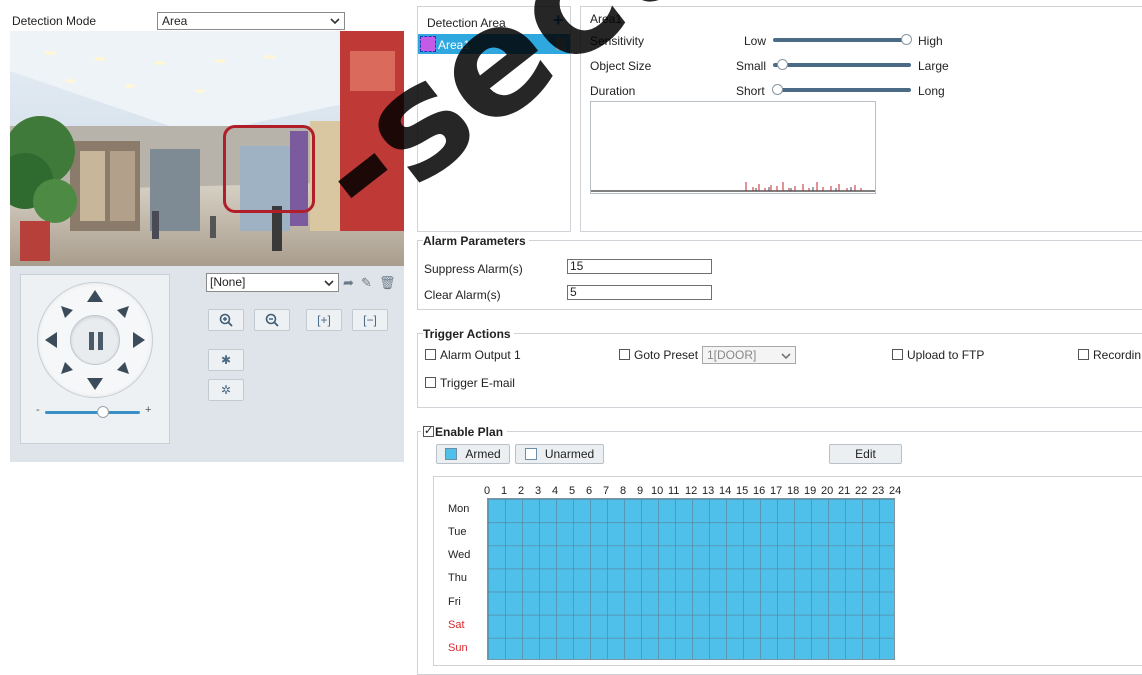  I want to click on arrow-left-icon, so click(51, 340).